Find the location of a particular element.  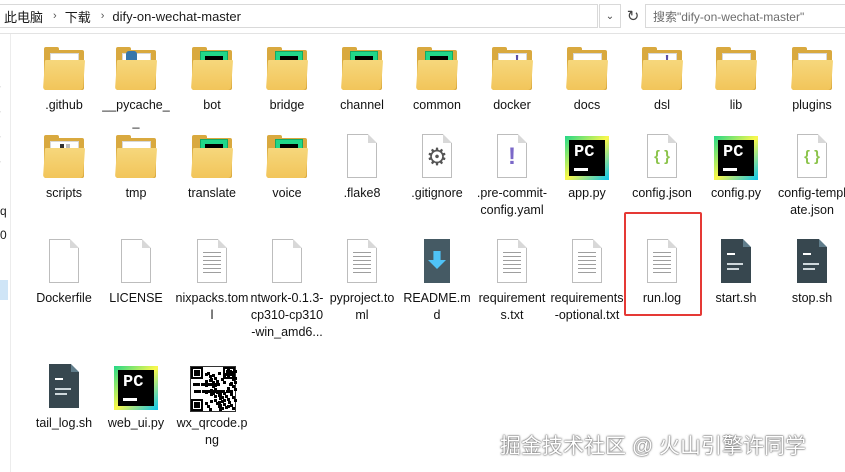

file-item-config-json: { } config.json is located at coordinates (662, 165).